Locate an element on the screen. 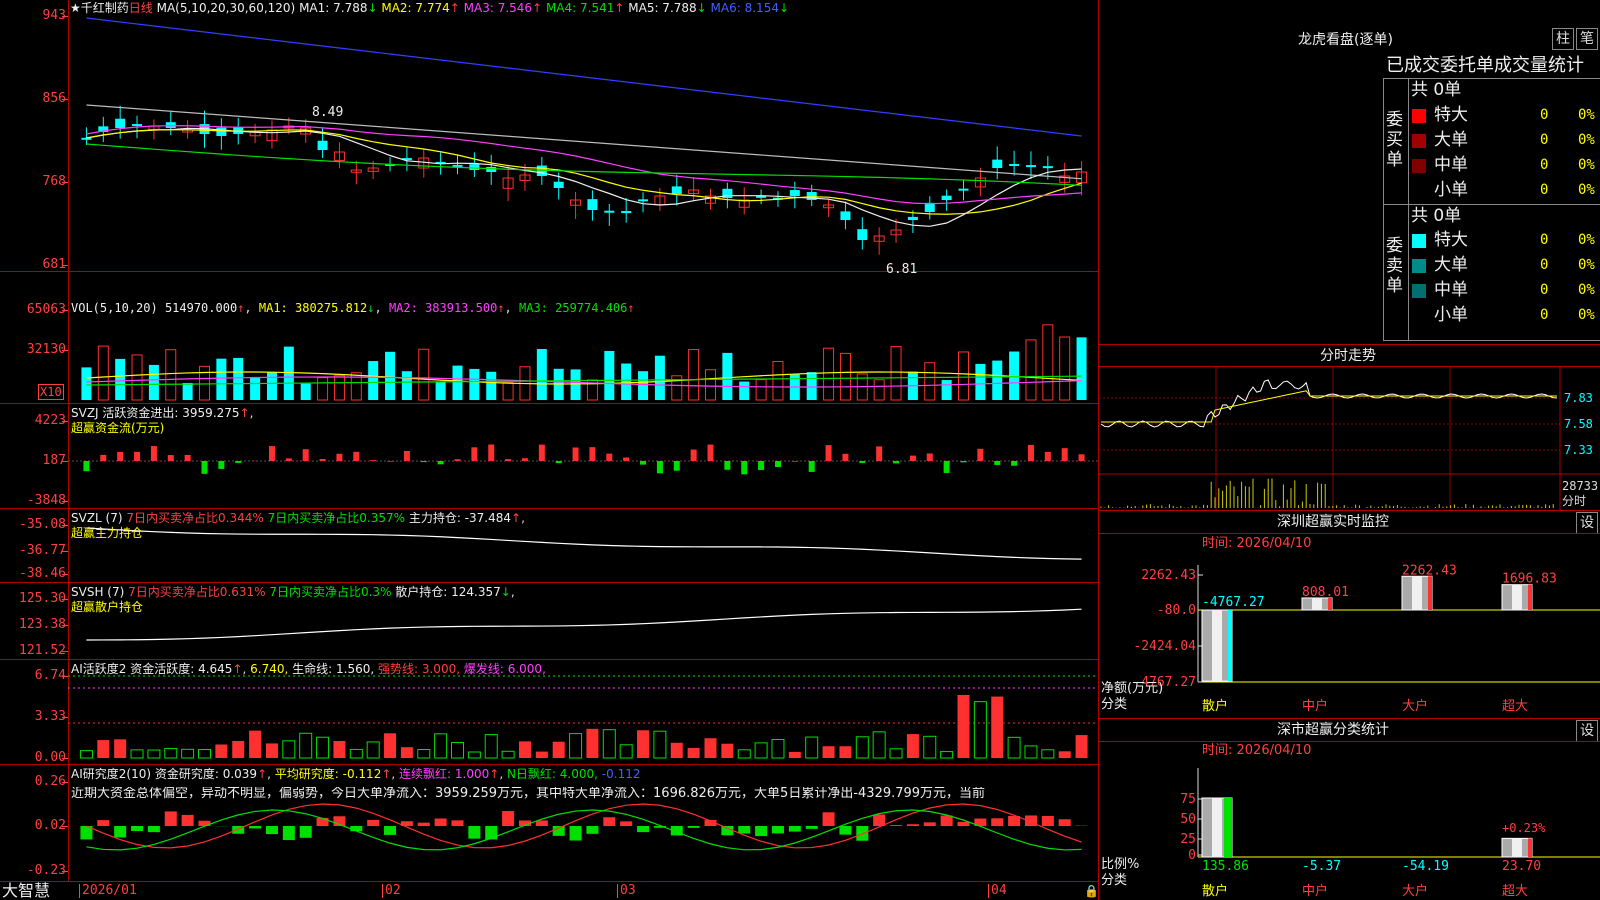 The width and height of the screenshot is (1600, 900). sz-class-pct-label: +0.23% is located at coordinates (1524, 828).